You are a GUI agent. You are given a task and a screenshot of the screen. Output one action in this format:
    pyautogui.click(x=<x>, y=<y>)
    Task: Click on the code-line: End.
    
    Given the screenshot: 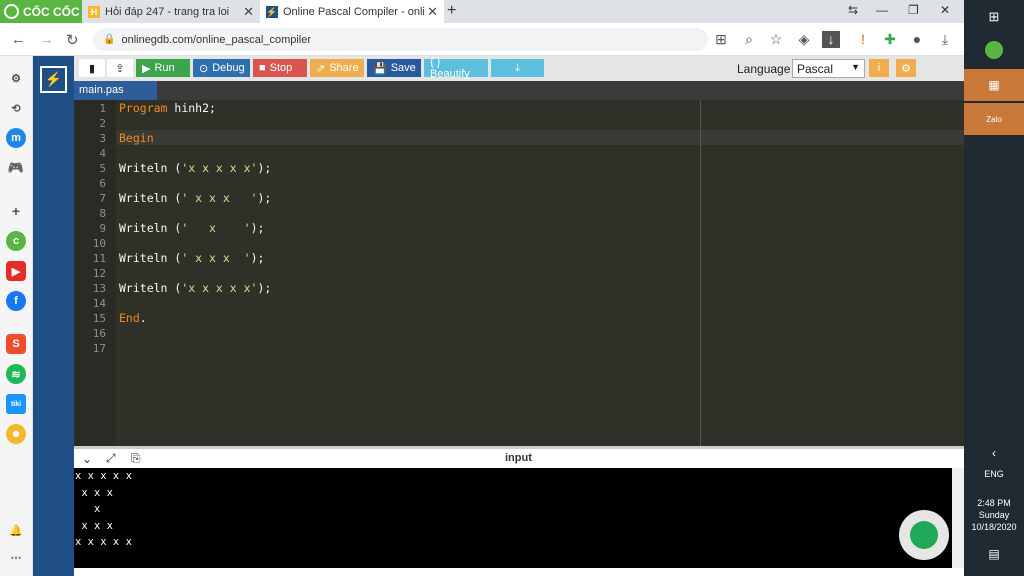 What is the action you would take?
    pyautogui.click(x=133, y=318)
    